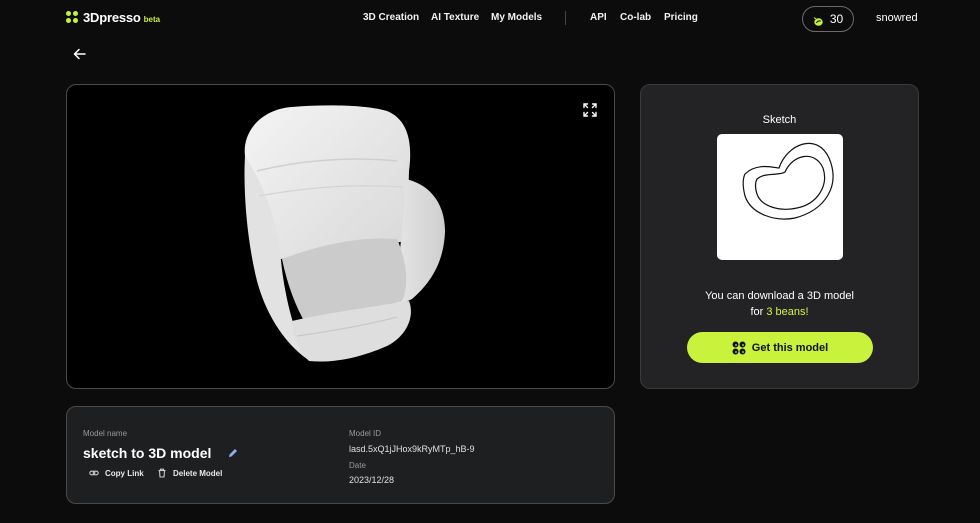 The height and width of the screenshot is (523, 980). I want to click on pencil-icon, so click(233, 453).